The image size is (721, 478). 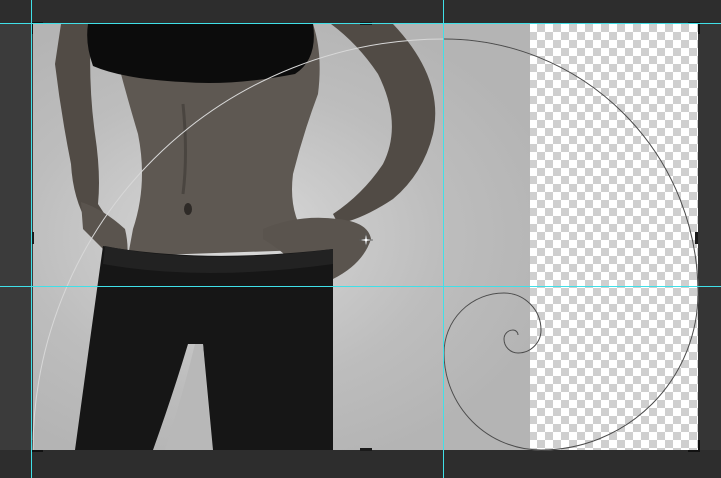 What do you see at coordinates (696, 238) in the screenshot?
I see `crop-handle-right` at bounding box center [696, 238].